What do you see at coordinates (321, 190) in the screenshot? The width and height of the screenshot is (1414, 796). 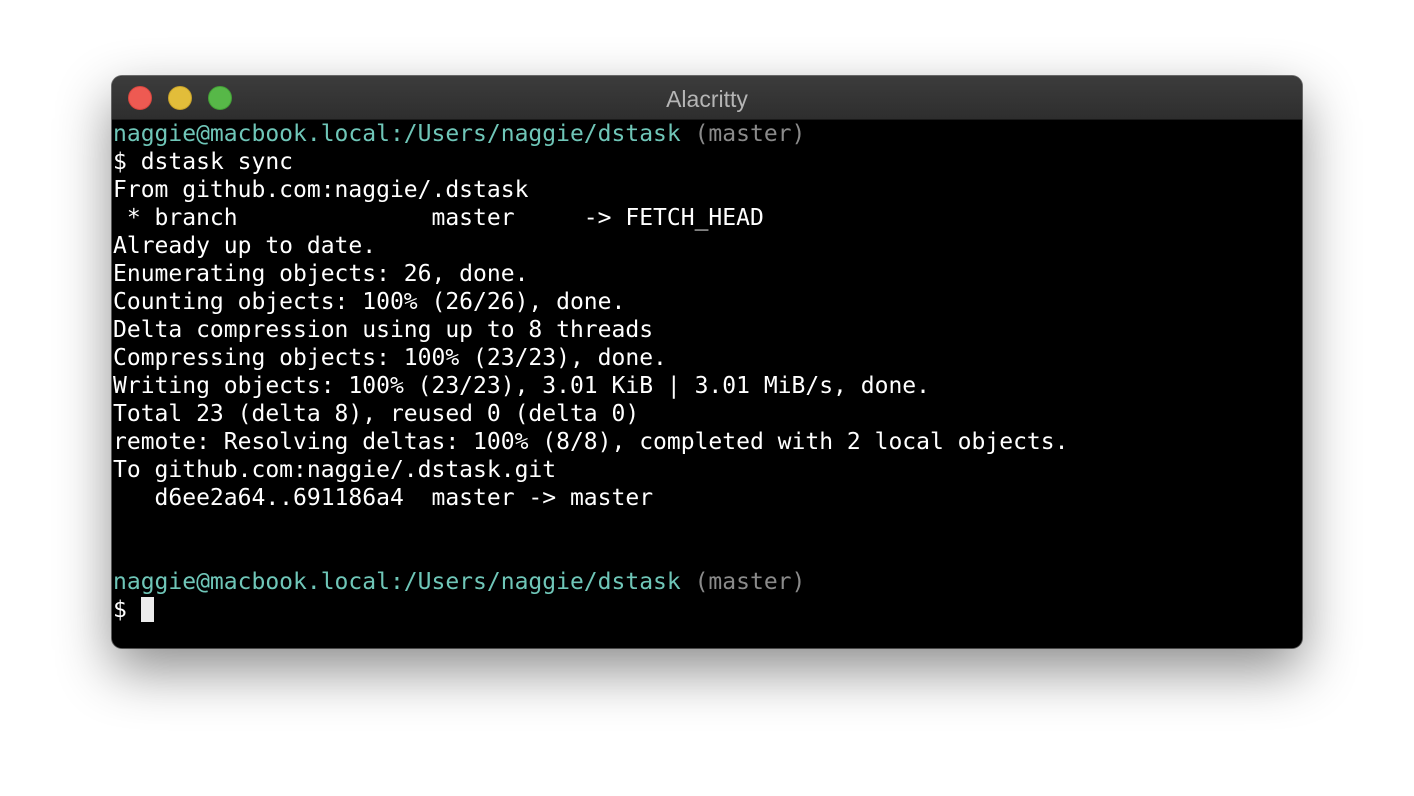 I see `output-line: From github.com:naggie/.dstask` at bounding box center [321, 190].